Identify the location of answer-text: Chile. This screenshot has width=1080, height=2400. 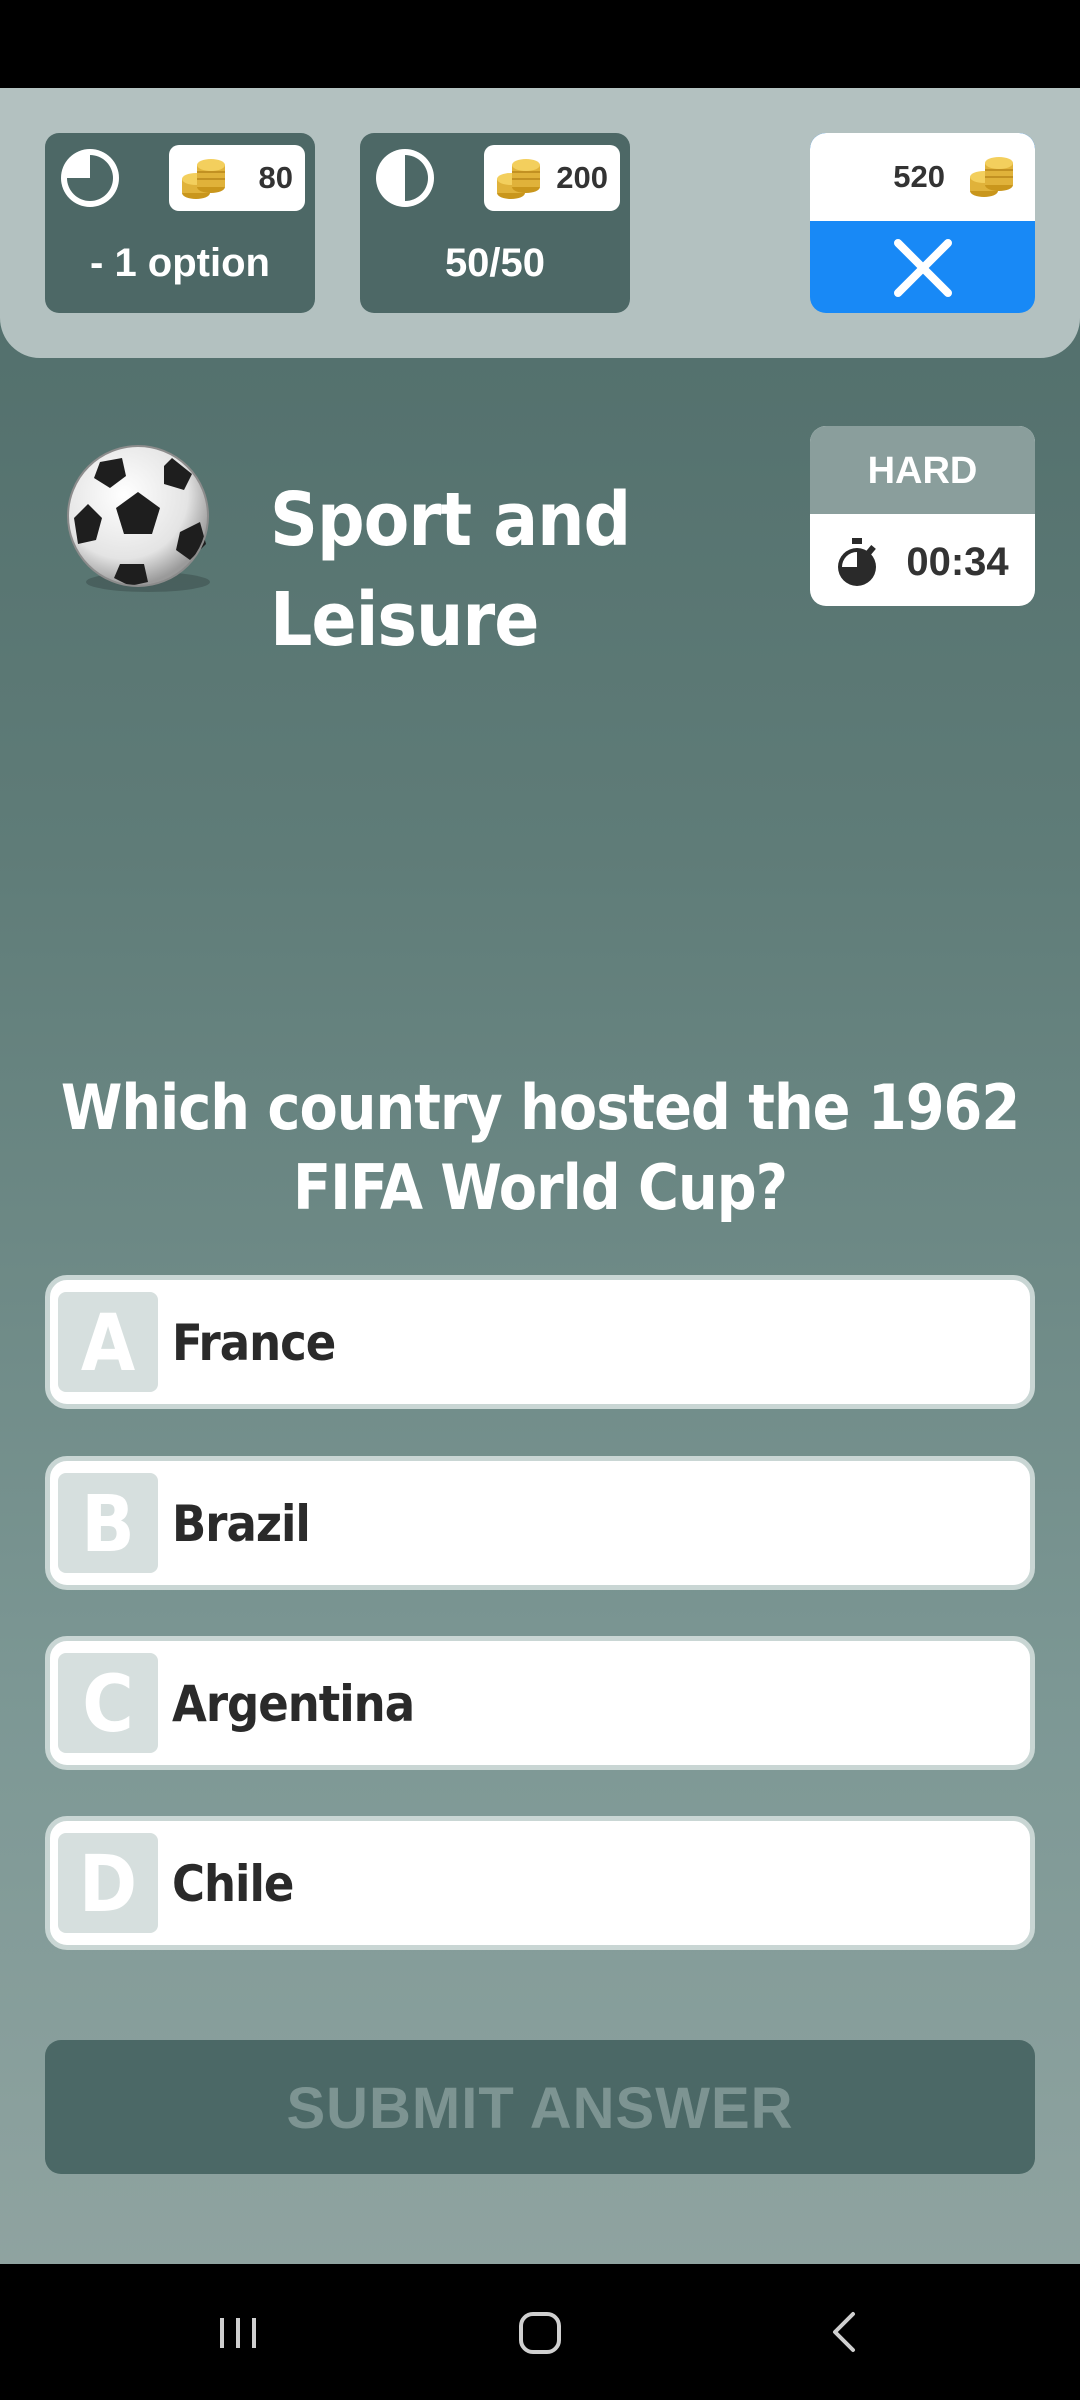
(233, 1884).